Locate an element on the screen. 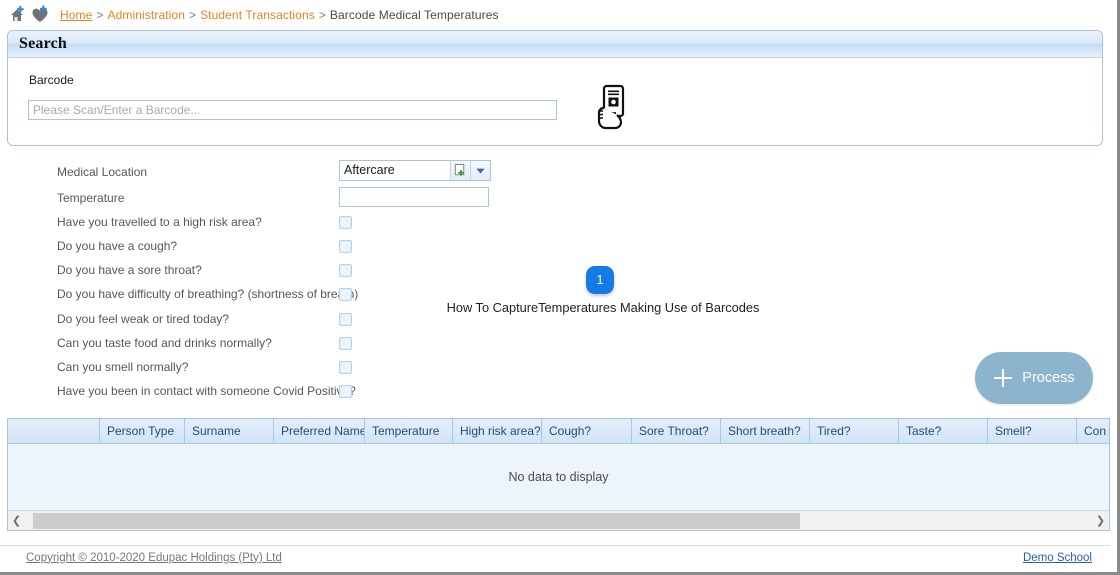  chevron-left-icon: ❮ is located at coordinates (16, 520).